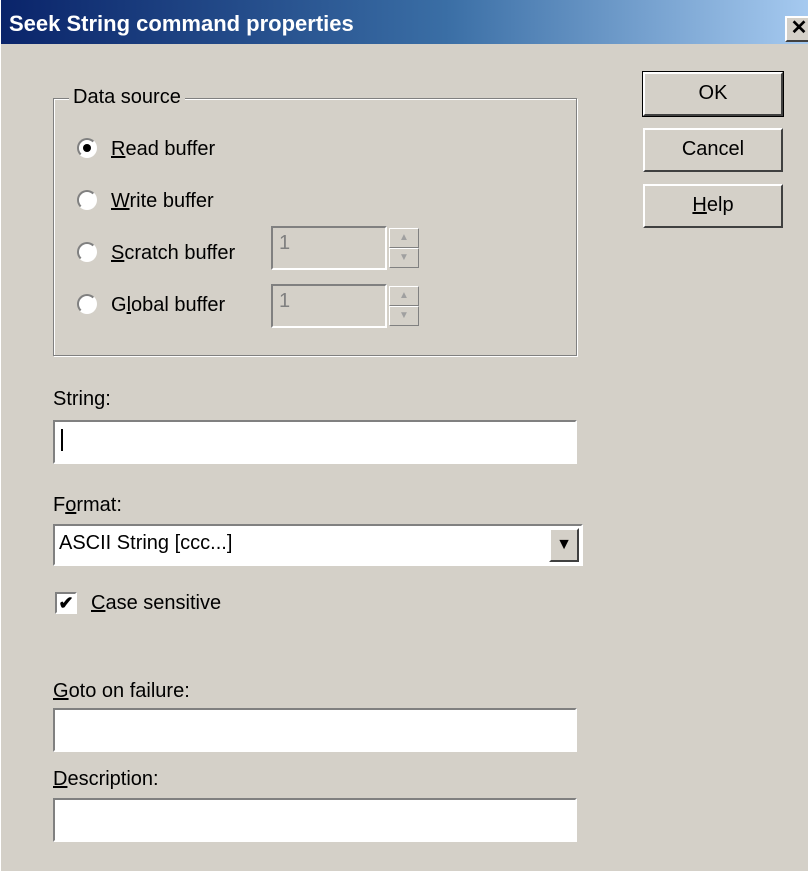 This screenshot has height=871, width=808. What do you see at coordinates (168, 305) in the screenshot?
I see `global-buffer-label: Global buffer` at bounding box center [168, 305].